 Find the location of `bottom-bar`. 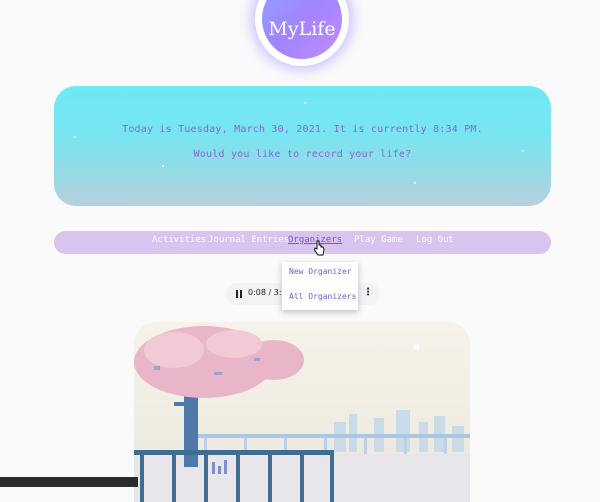

bottom-bar is located at coordinates (69, 482).